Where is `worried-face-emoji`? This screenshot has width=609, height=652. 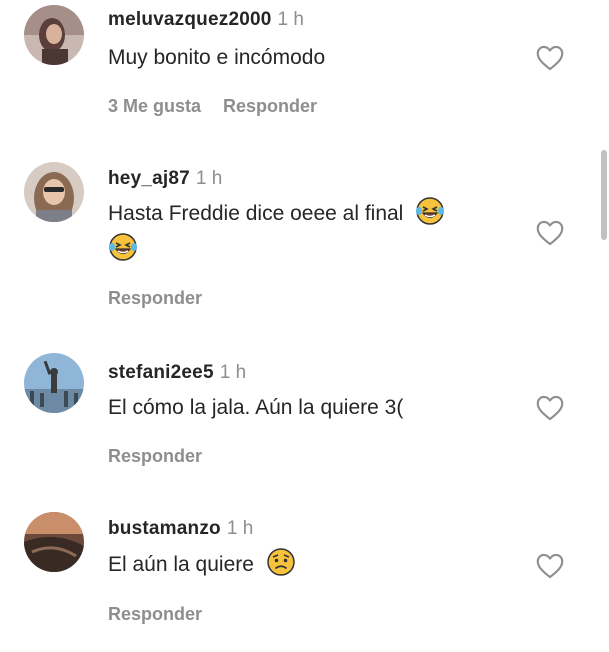 worried-face-emoji is located at coordinates (281, 562).